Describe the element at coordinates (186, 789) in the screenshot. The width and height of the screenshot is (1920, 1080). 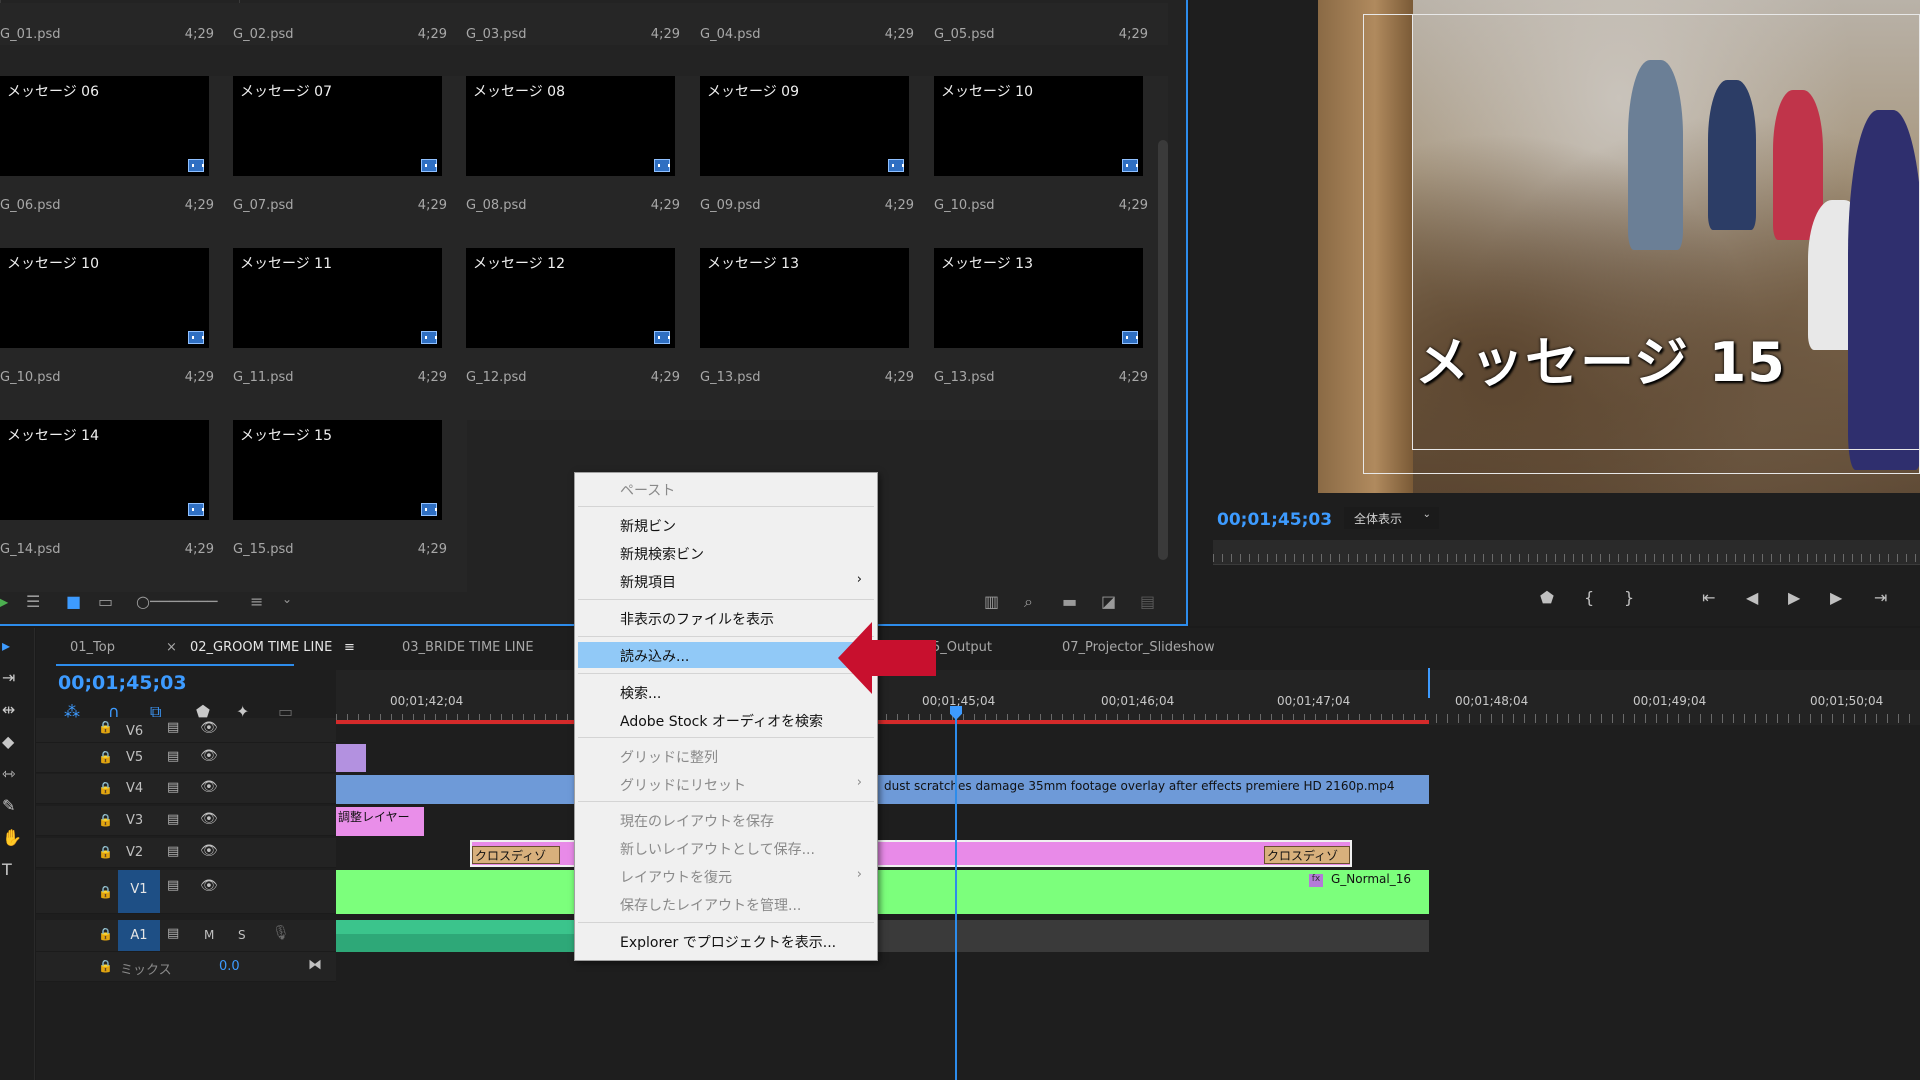
I see `track-header-v4: 🔒 V4 ▤ 👁` at that location.